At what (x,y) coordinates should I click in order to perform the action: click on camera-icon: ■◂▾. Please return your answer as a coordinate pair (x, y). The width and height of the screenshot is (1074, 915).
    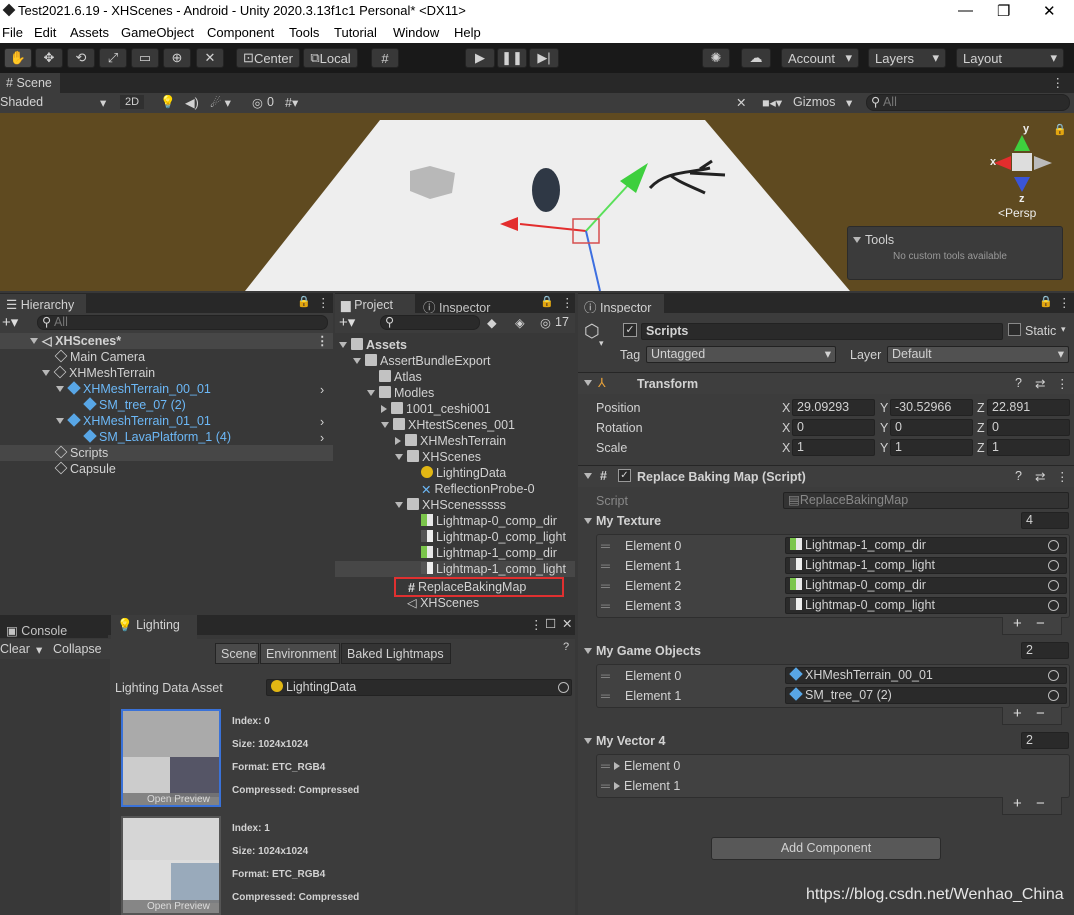
    Looking at the image, I should click on (772, 102).